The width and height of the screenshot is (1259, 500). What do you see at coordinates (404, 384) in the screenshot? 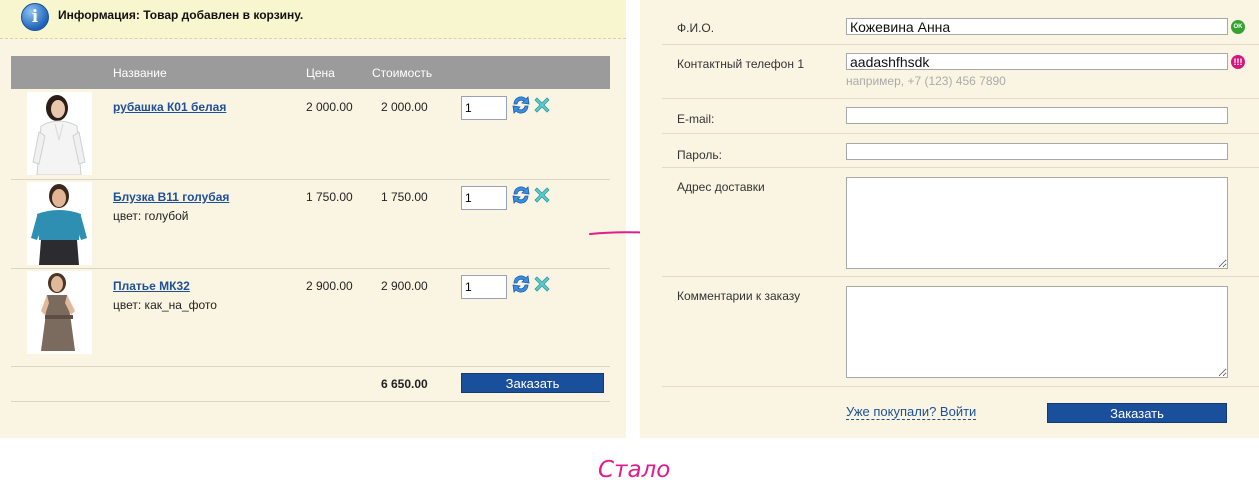
I see `cart-total: 6 650.00` at bounding box center [404, 384].